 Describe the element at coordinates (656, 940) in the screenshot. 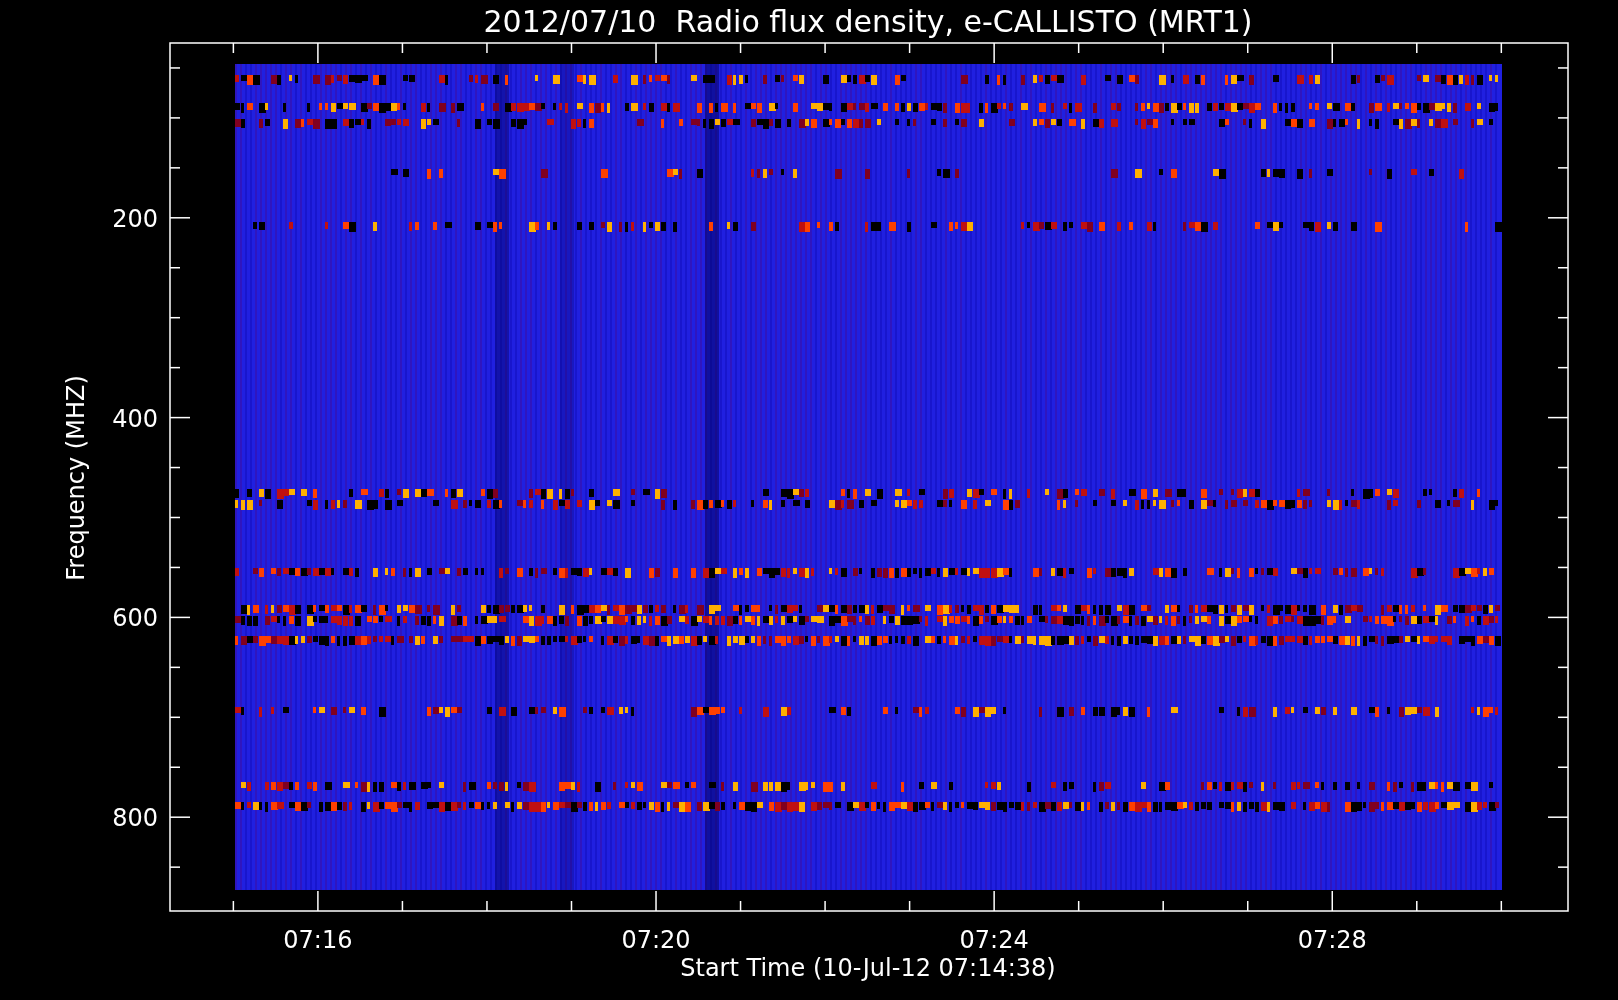

I see `tick-label: 07:20` at that location.